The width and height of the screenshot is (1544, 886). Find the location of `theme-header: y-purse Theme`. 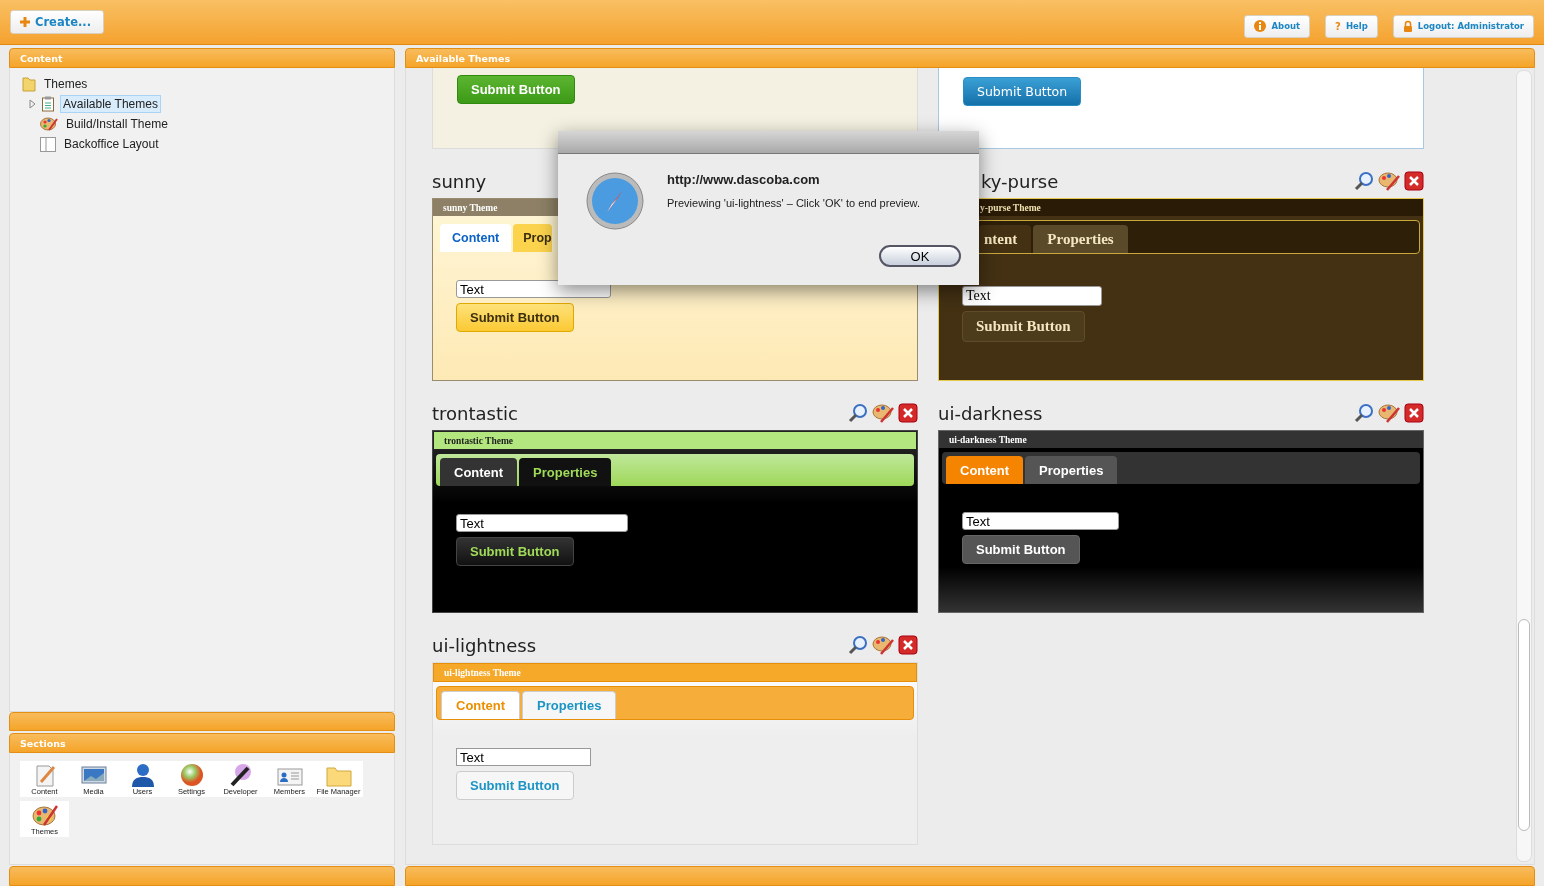

theme-header: y-purse Theme is located at coordinates (1010, 207).